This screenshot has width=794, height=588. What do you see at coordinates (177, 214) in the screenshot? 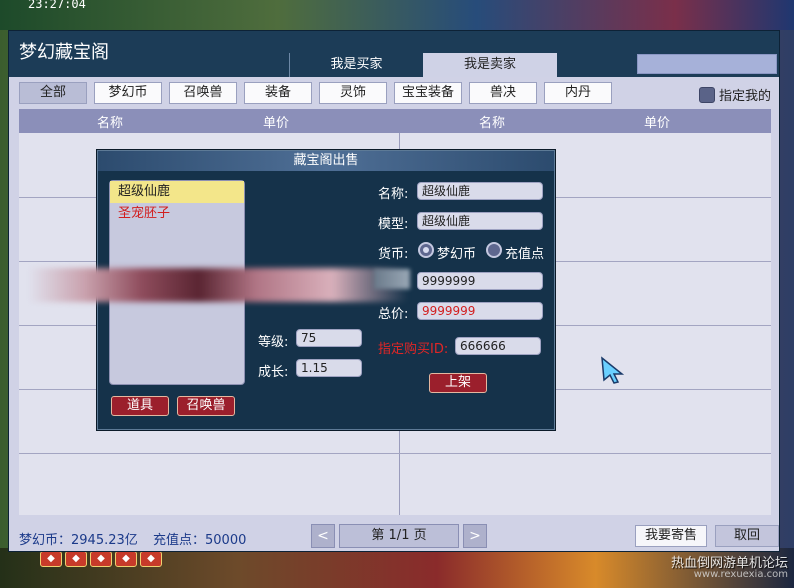
I see `list-item: 圣宠胚子` at bounding box center [177, 214].